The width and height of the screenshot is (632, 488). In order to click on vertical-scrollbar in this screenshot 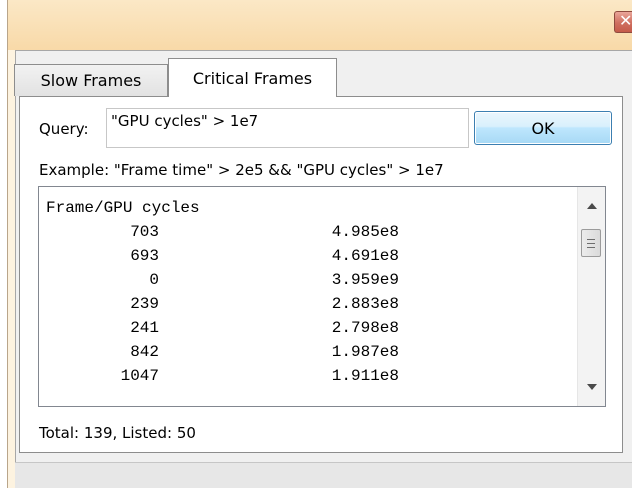, I will do `click(591, 296)`.